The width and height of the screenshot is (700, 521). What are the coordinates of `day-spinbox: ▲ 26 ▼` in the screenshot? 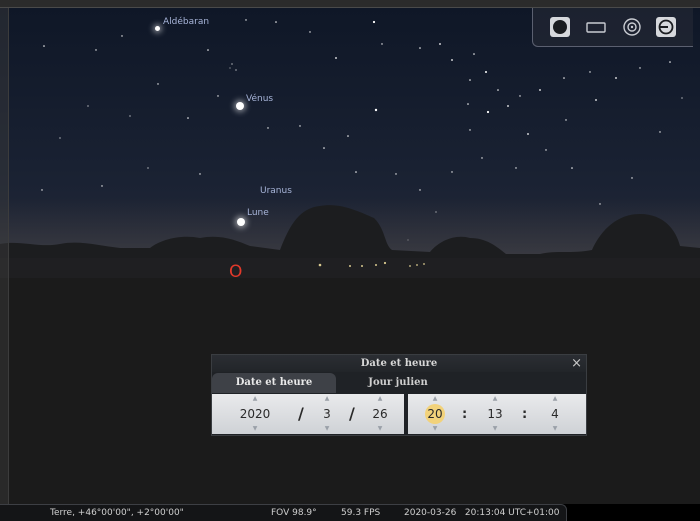 It's located at (380, 414).